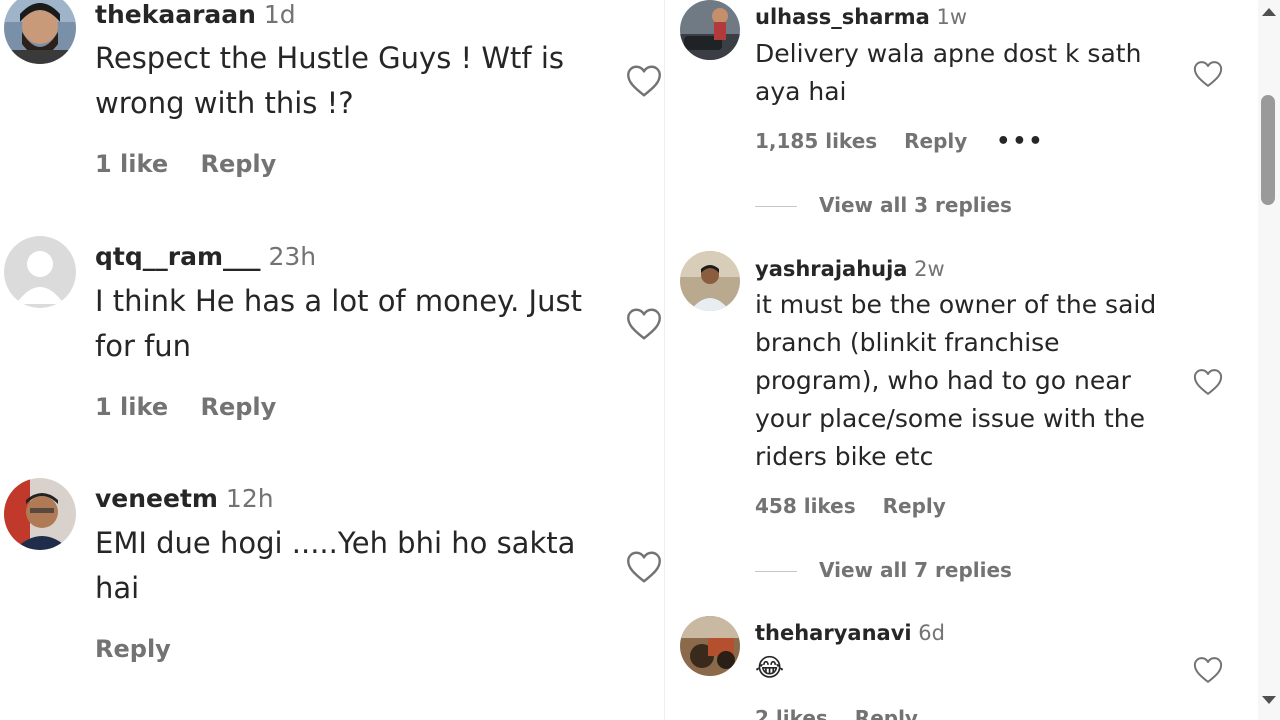  What do you see at coordinates (250, 498) in the screenshot?
I see `comment-time: 12h` at bounding box center [250, 498].